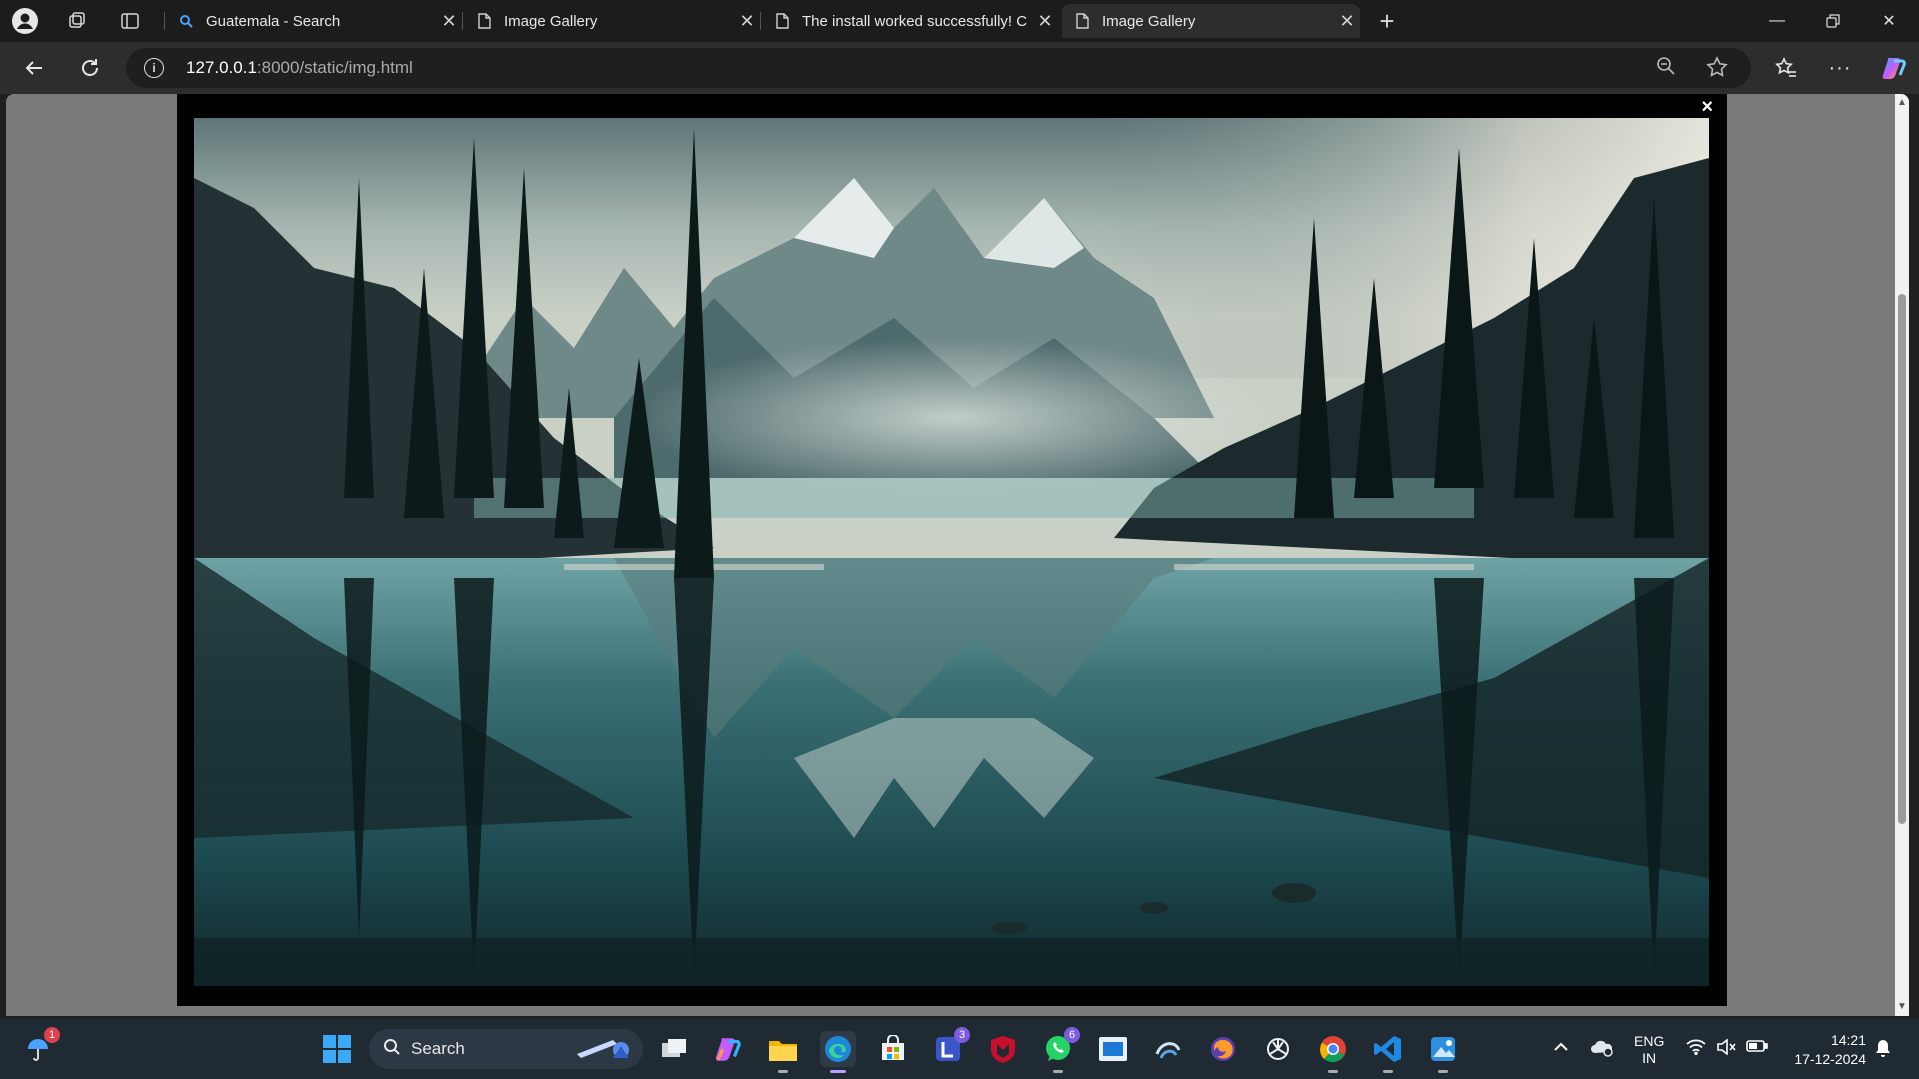 This screenshot has width=1919, height=1079. I want to click on chrome-icon, so click(1333, 1052).